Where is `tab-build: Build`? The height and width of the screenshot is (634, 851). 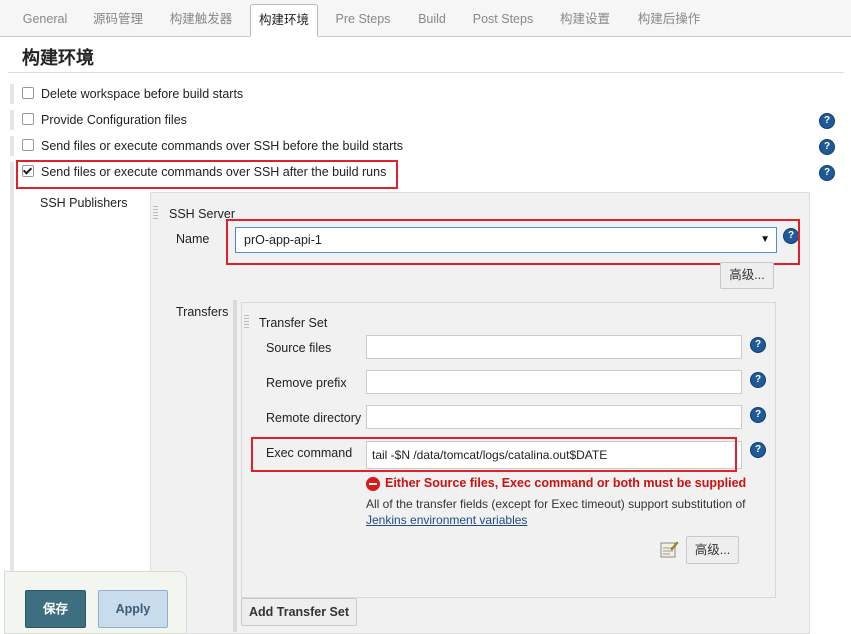
tab-build: Build is located at coordinates (432, 19).